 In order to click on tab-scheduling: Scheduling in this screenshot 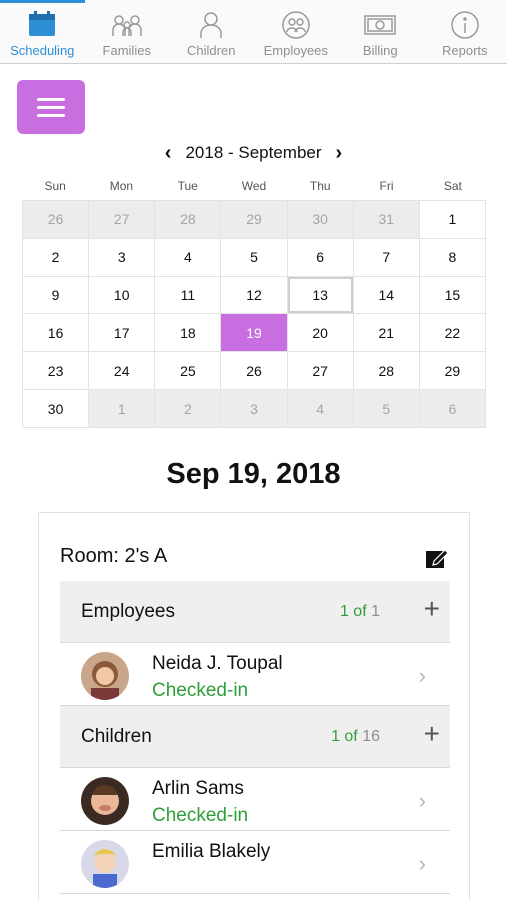, I will do `click(42, 31)`.